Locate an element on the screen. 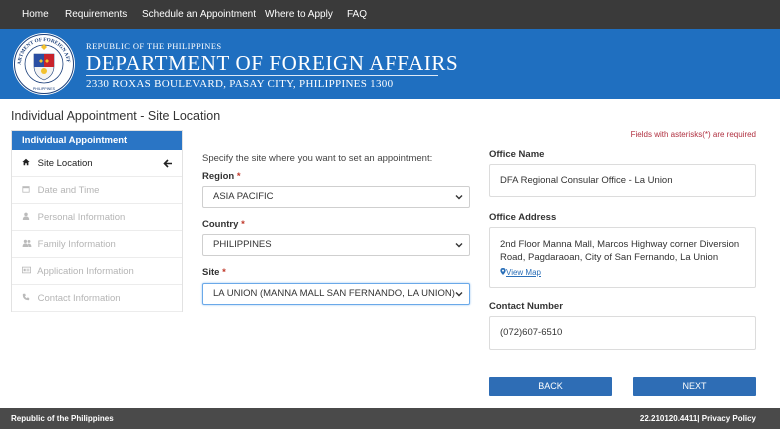  region-label: Region * is located at coordinates (221, 176).